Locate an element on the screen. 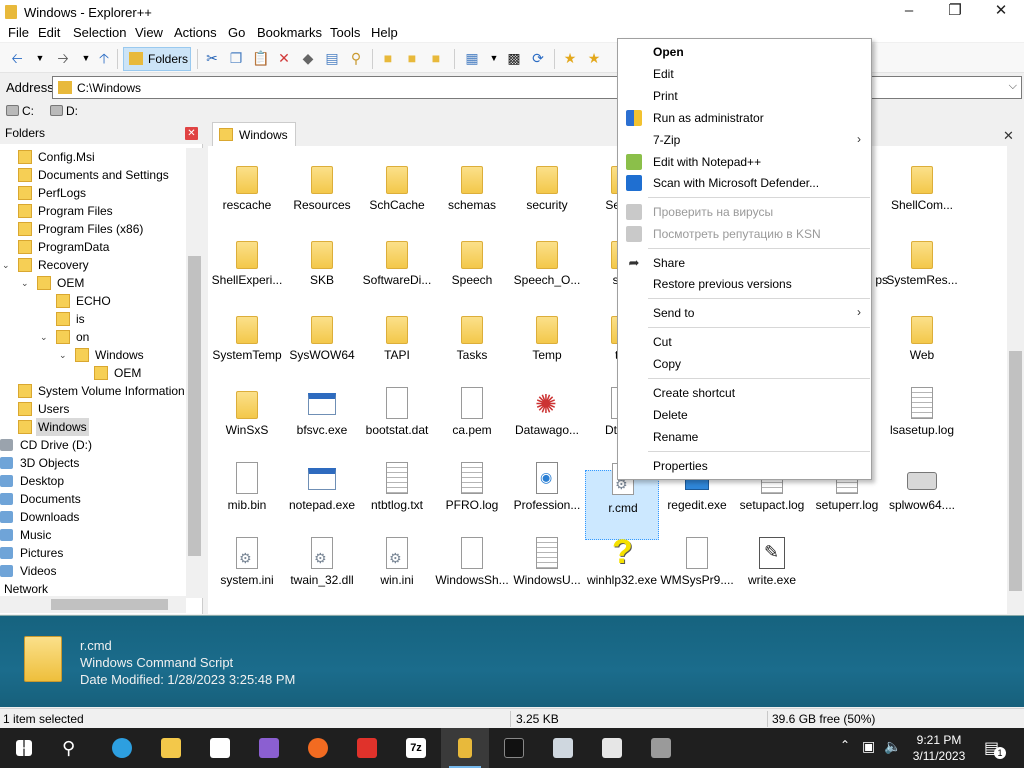 The height and width of the screenshot is (768, 1024). bookmarks-icon: ★ is located at coordinates (594, 58).